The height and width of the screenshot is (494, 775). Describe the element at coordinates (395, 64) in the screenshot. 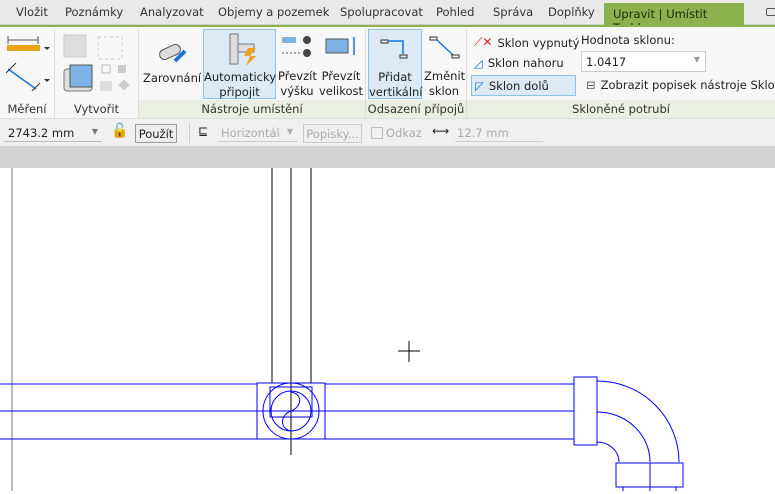

I see `pridat-vertikalni-button: Přidat vertikální` at that location.